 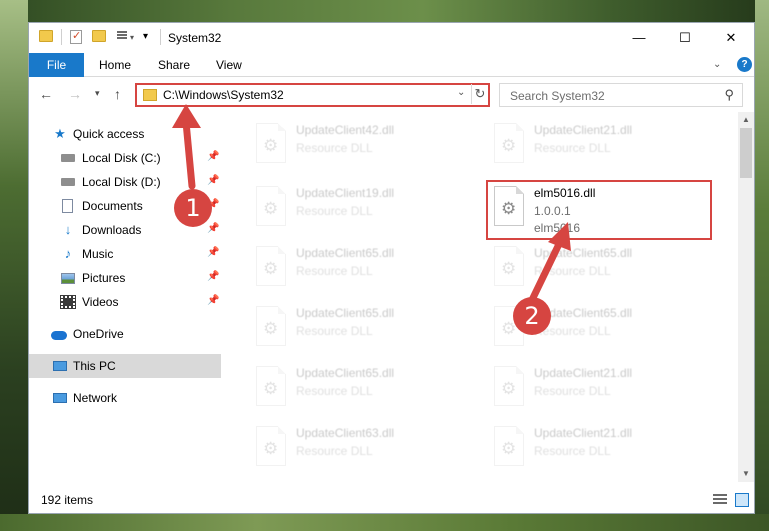 I want to click on item-count: 192 items, so click(x=67, y=500).